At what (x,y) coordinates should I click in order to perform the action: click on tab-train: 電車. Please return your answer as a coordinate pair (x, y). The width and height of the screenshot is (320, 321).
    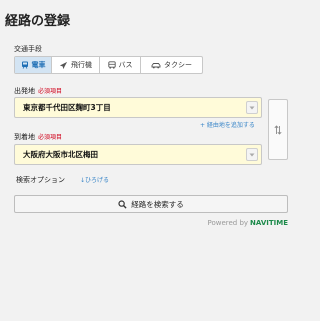
    Looking at the image, I should click on (33, 65).